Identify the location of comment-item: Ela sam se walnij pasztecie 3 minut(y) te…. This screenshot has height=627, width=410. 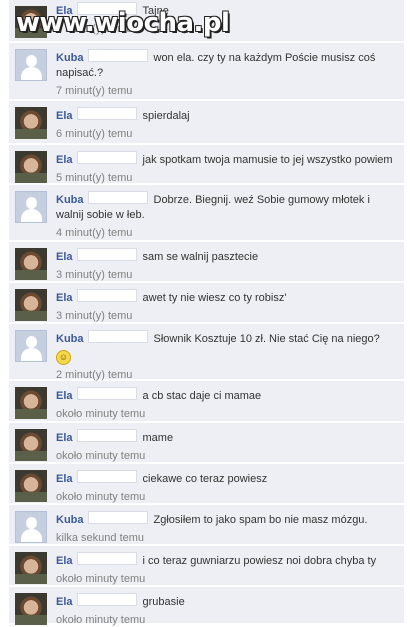
(206, 262).